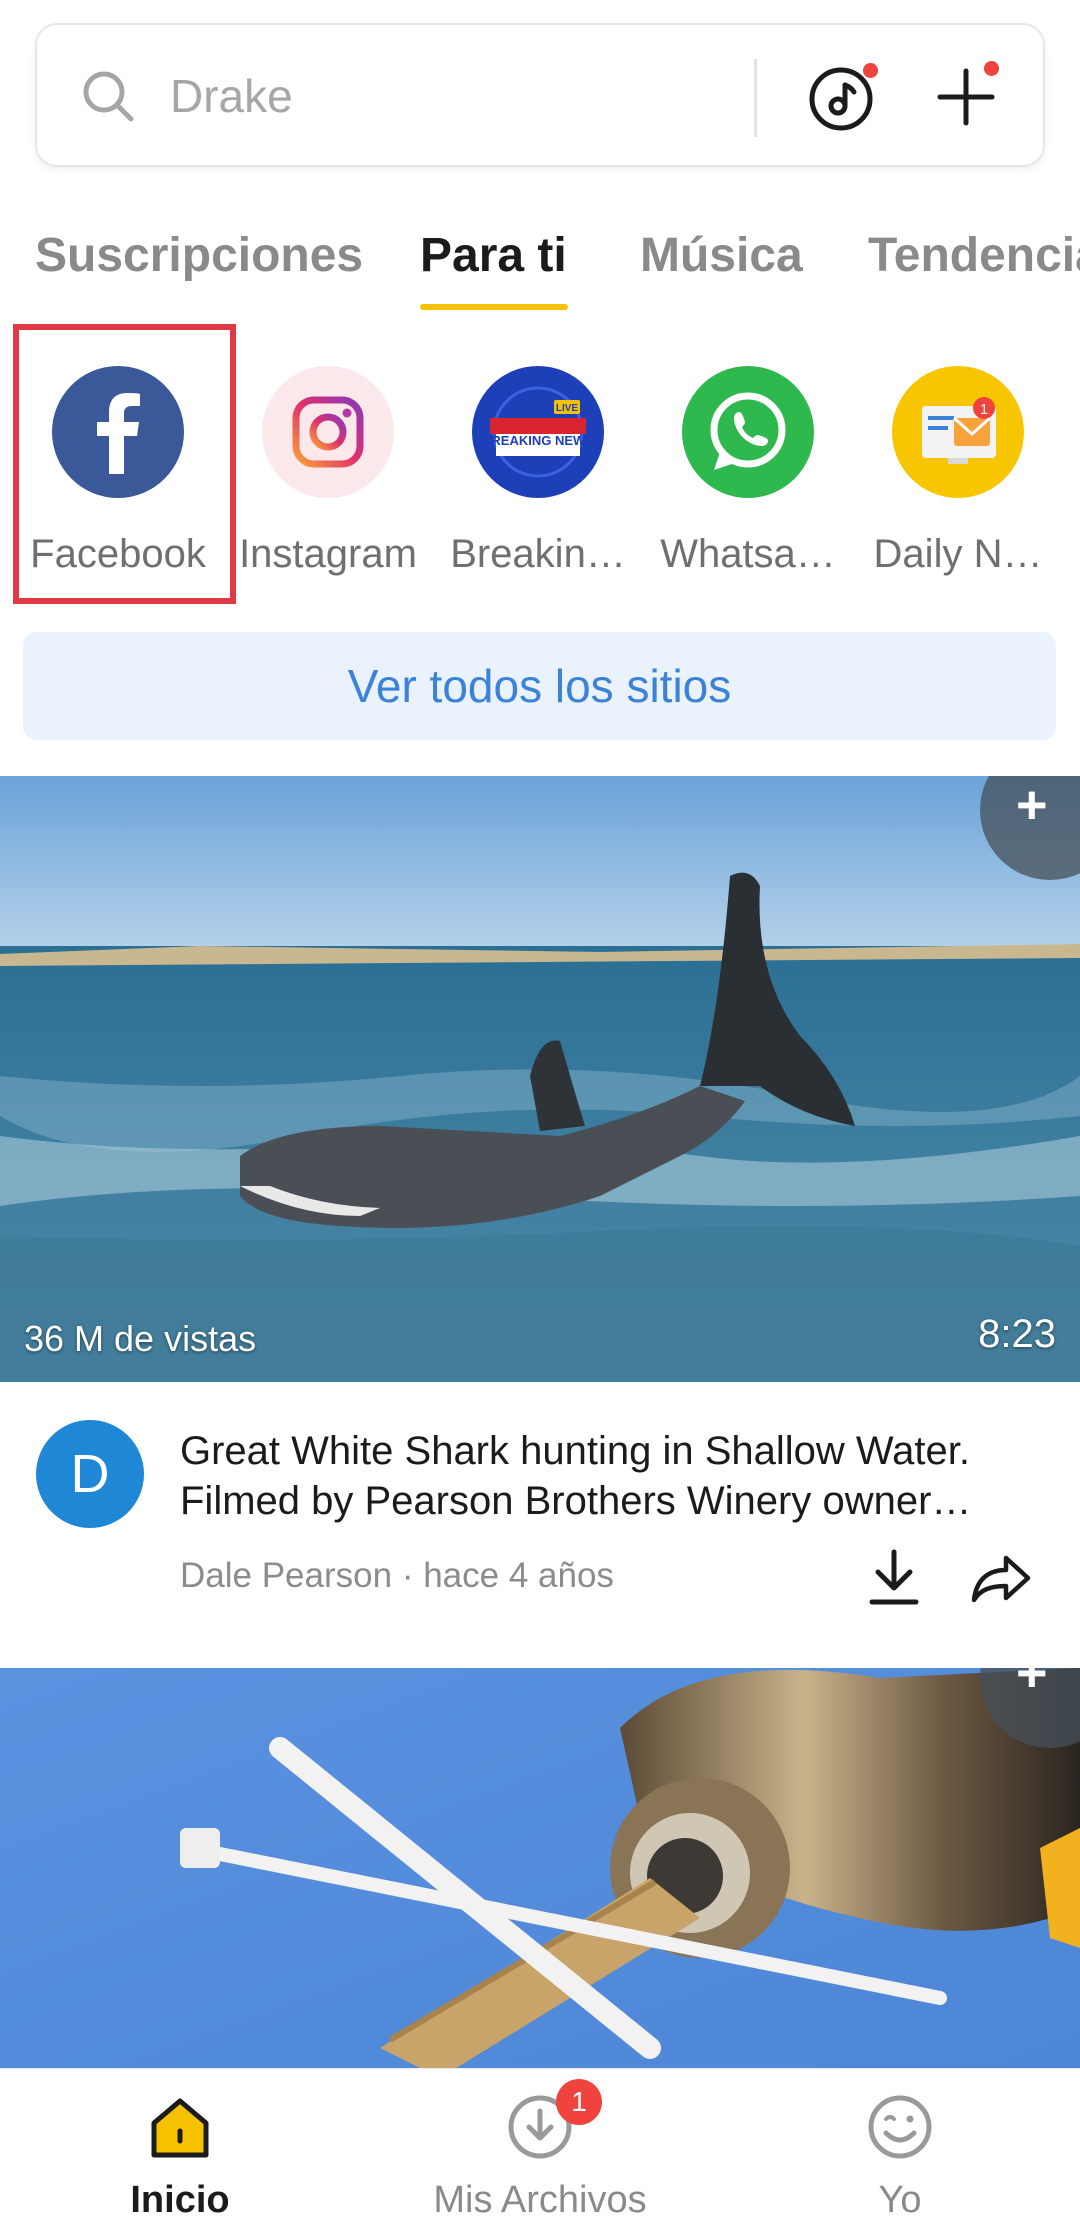 The height and width of the screenshot is (2238, 1080). Describe the element at coordinates (90, 1474) in the screenshot. I see `channel-avatar: D` at that location.